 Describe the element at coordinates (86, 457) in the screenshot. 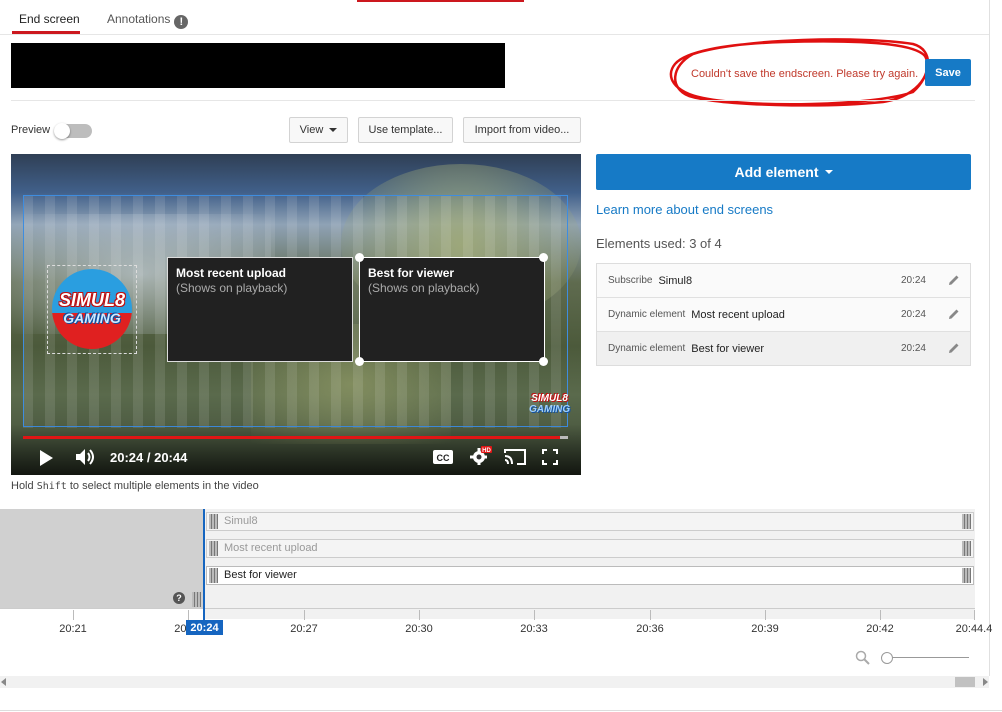

I see `volume-icon` at that location.